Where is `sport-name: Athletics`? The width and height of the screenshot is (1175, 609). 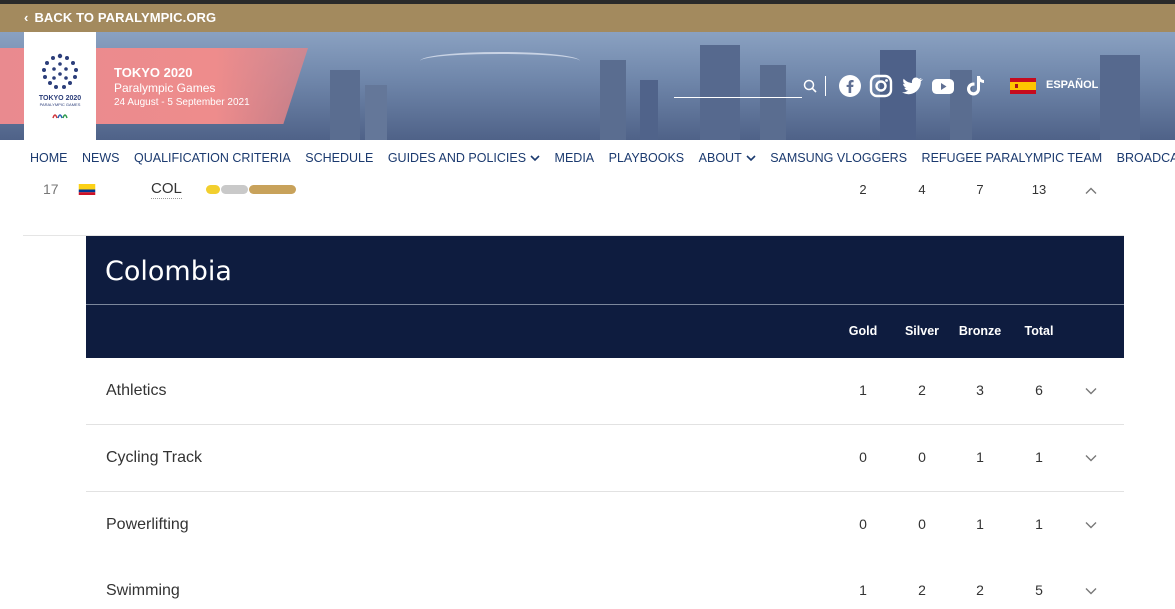 sport-name: Athletics is located at coordinates (136, 390).